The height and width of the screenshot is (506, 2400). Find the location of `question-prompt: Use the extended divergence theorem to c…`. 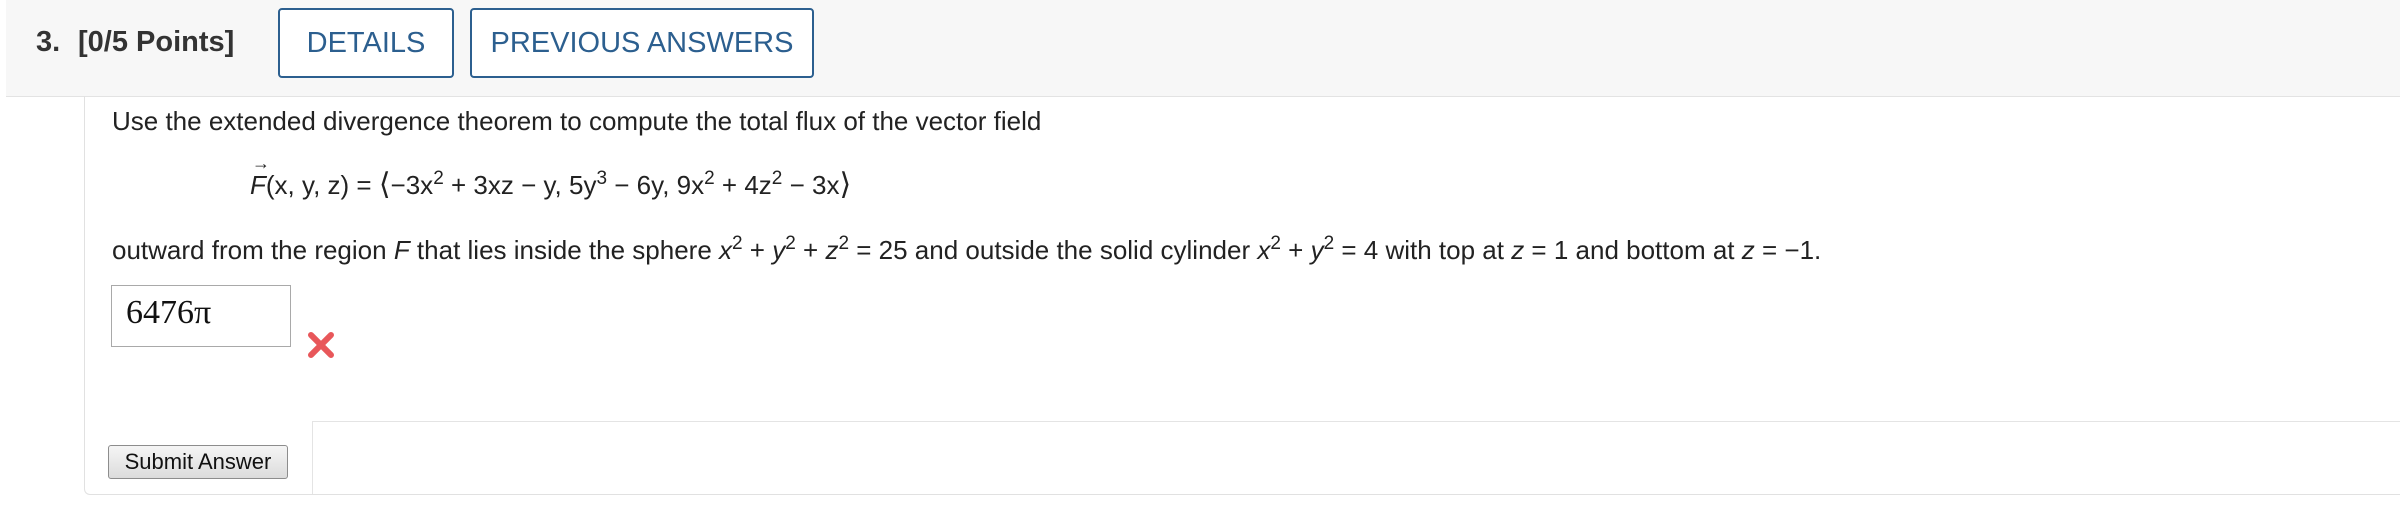

question-prompt: Use the extended divergence theorem to c… is located at coordinates (577, 121).